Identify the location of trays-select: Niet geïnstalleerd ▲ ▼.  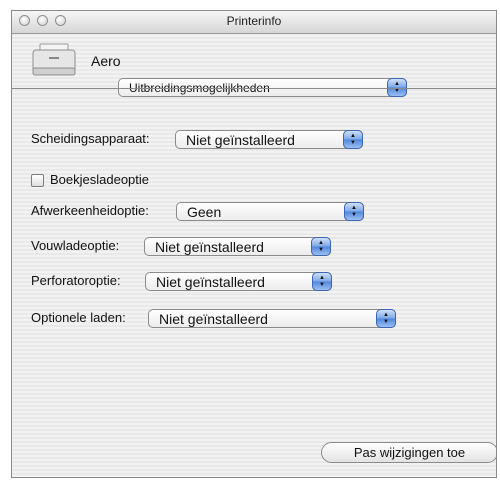
(272, 318).